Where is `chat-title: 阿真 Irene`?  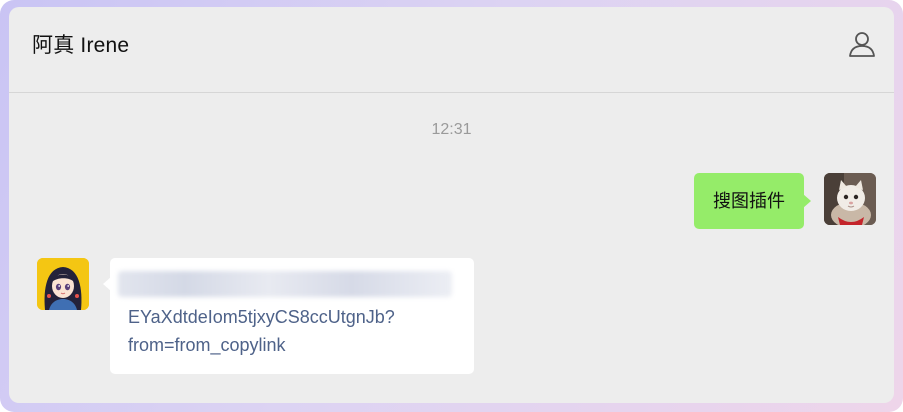
chat-title: 阿真 Irene is located at coordinates (81, 45).